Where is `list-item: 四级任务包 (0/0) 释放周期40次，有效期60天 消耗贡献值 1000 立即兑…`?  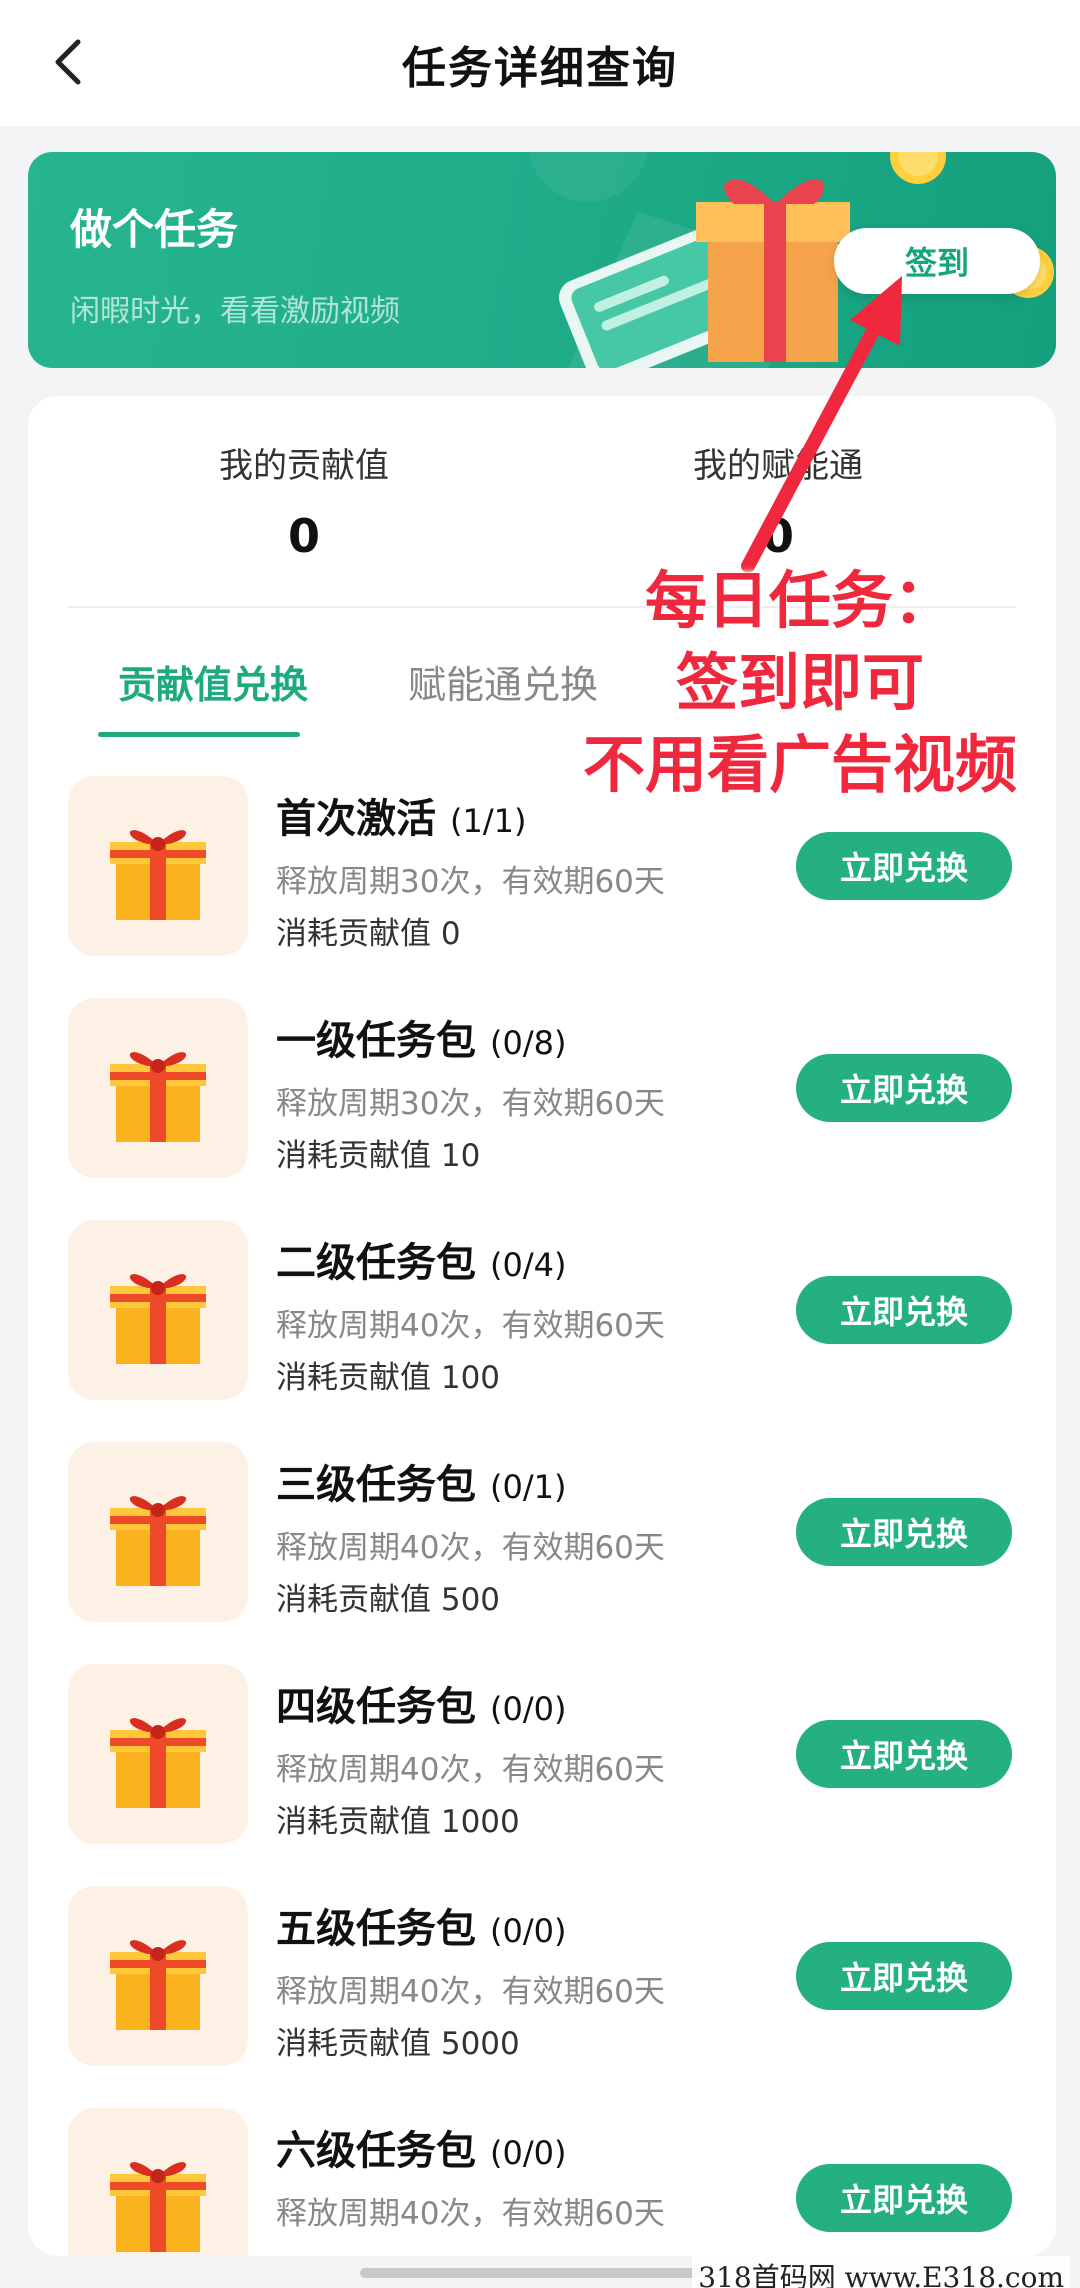
list-item: 四级任务包 (0/0) 释放周期40次，有效期60天 消耗贡献值 1000 立即兑… is located at coordinates (548, 1754).